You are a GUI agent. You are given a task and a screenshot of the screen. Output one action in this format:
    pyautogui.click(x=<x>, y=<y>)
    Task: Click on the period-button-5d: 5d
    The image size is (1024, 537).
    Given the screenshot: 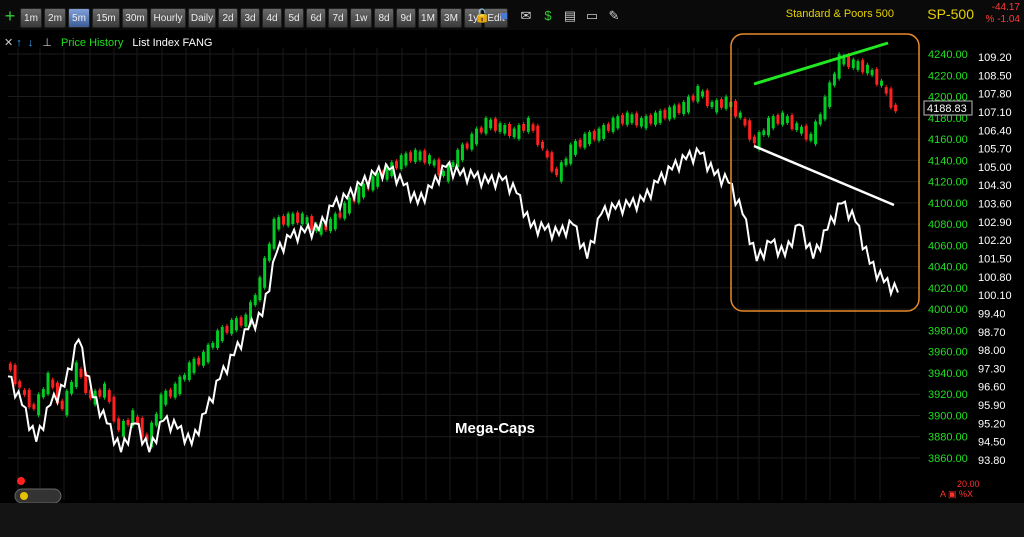 What is the action you would take?
    pyautogui.click(x=294, y=18)
    